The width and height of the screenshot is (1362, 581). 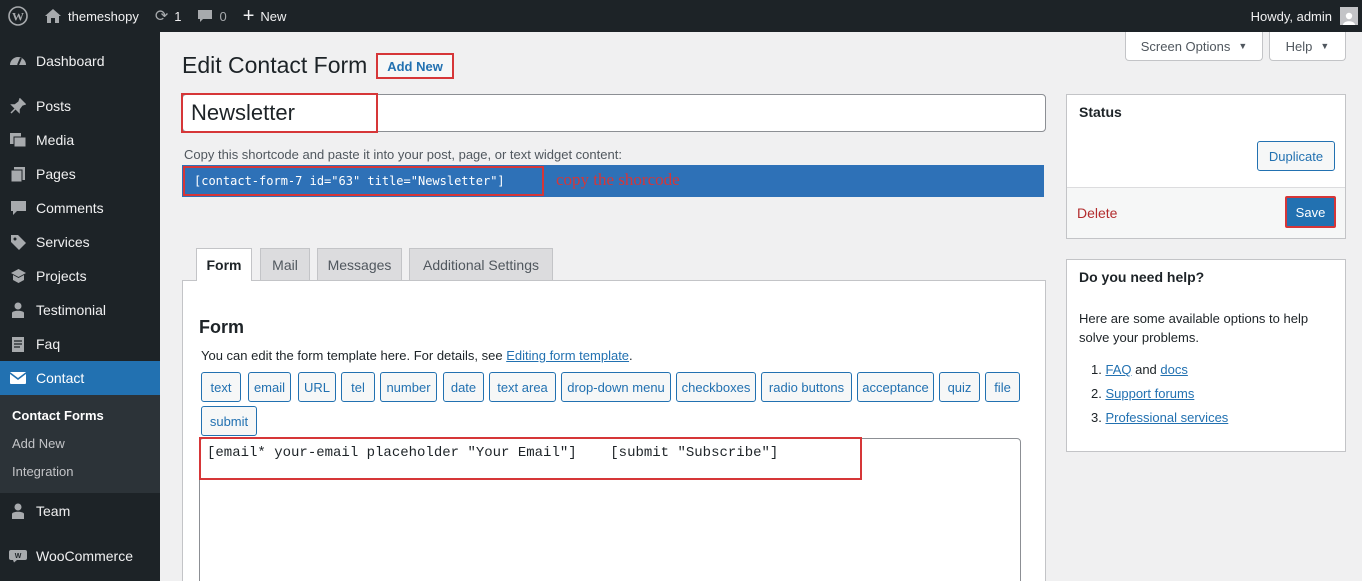 What do you see at coordinates (1002, 387) in the screenshot?
I see `tag-button-file: file` at bounding box center [1002, 387].